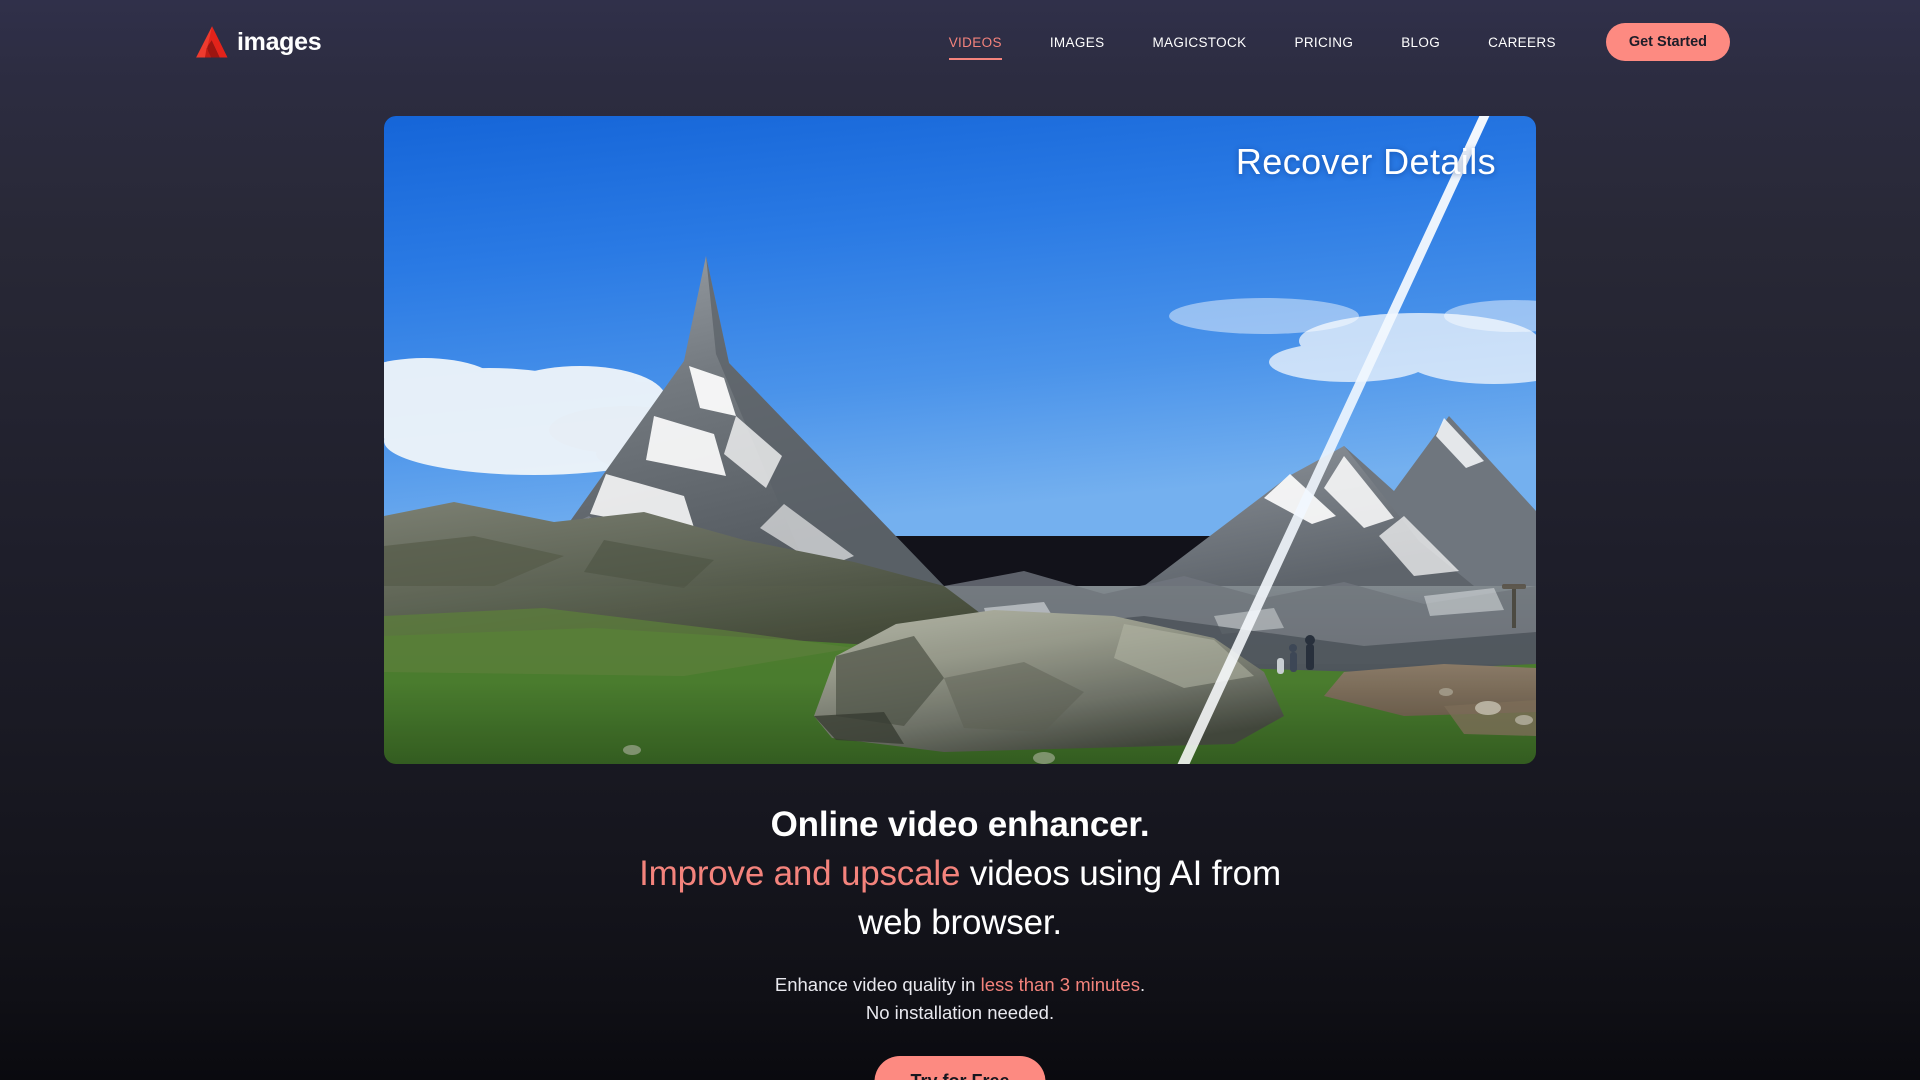 The image size is (1920, 1080). I want to click on autodesk-a-logo-icon, so click(211, 42).